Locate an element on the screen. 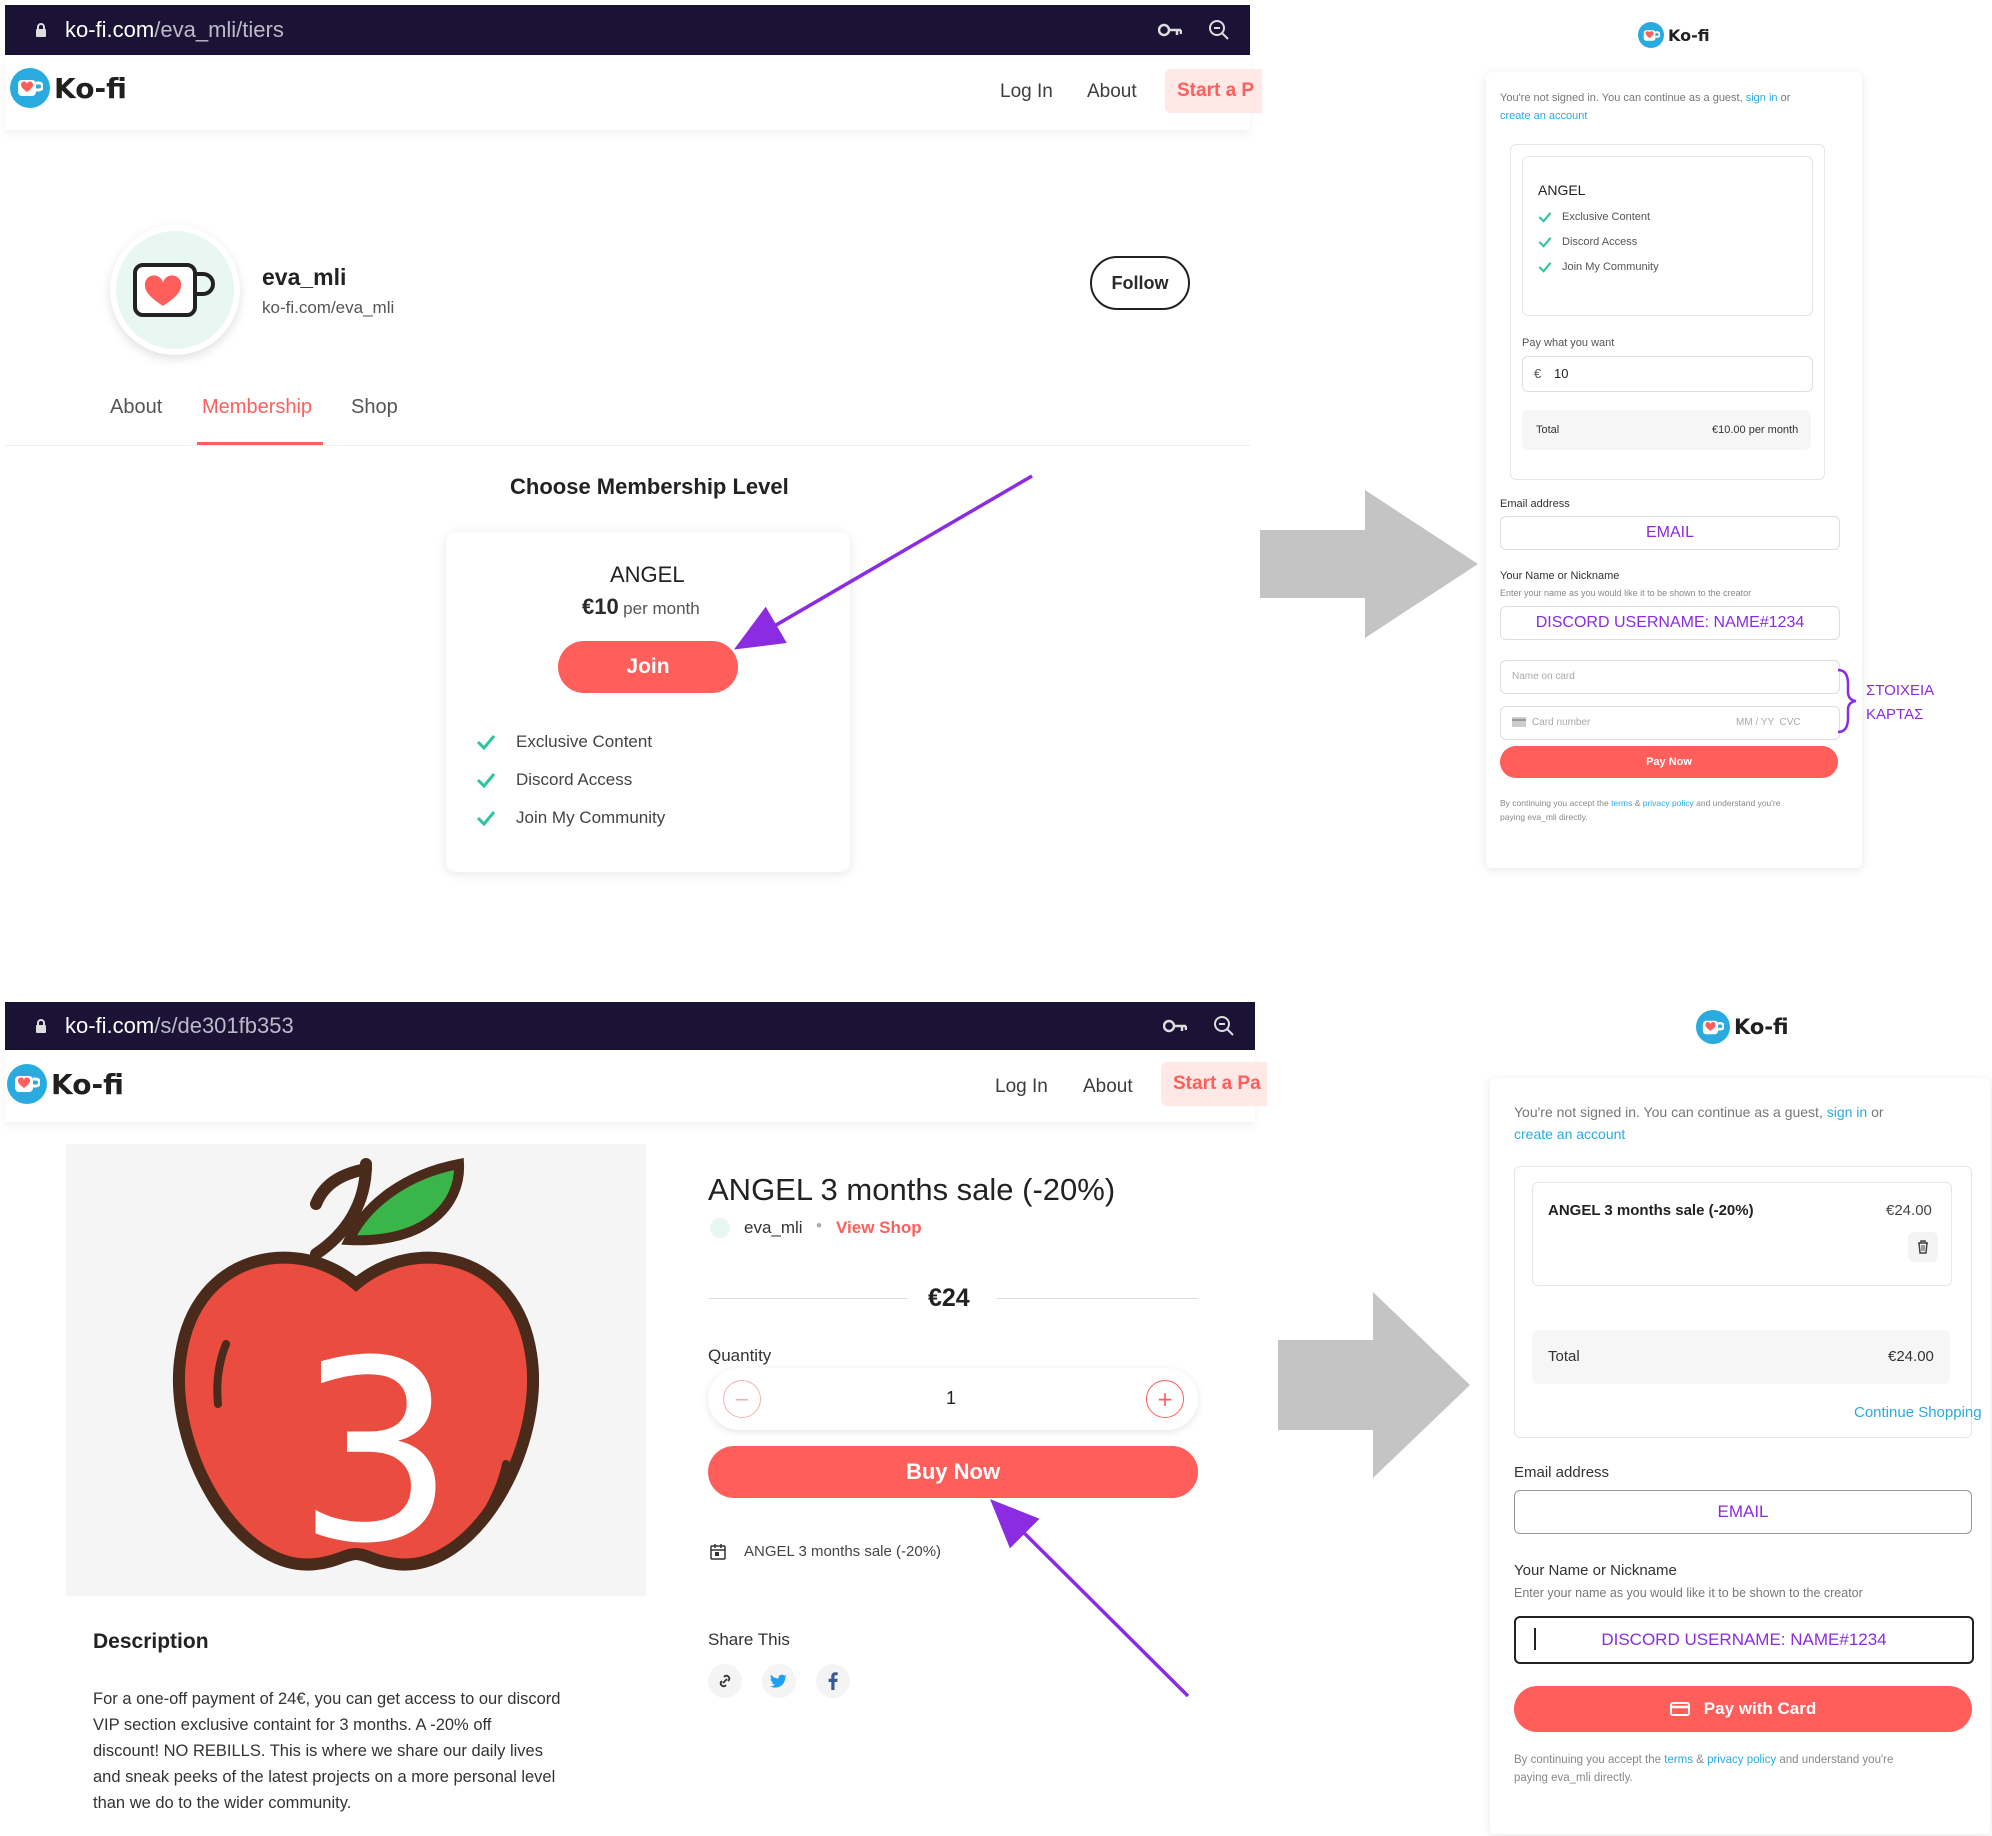  description-line: than we do to the wider community. is located at coordinates (222, 1803).